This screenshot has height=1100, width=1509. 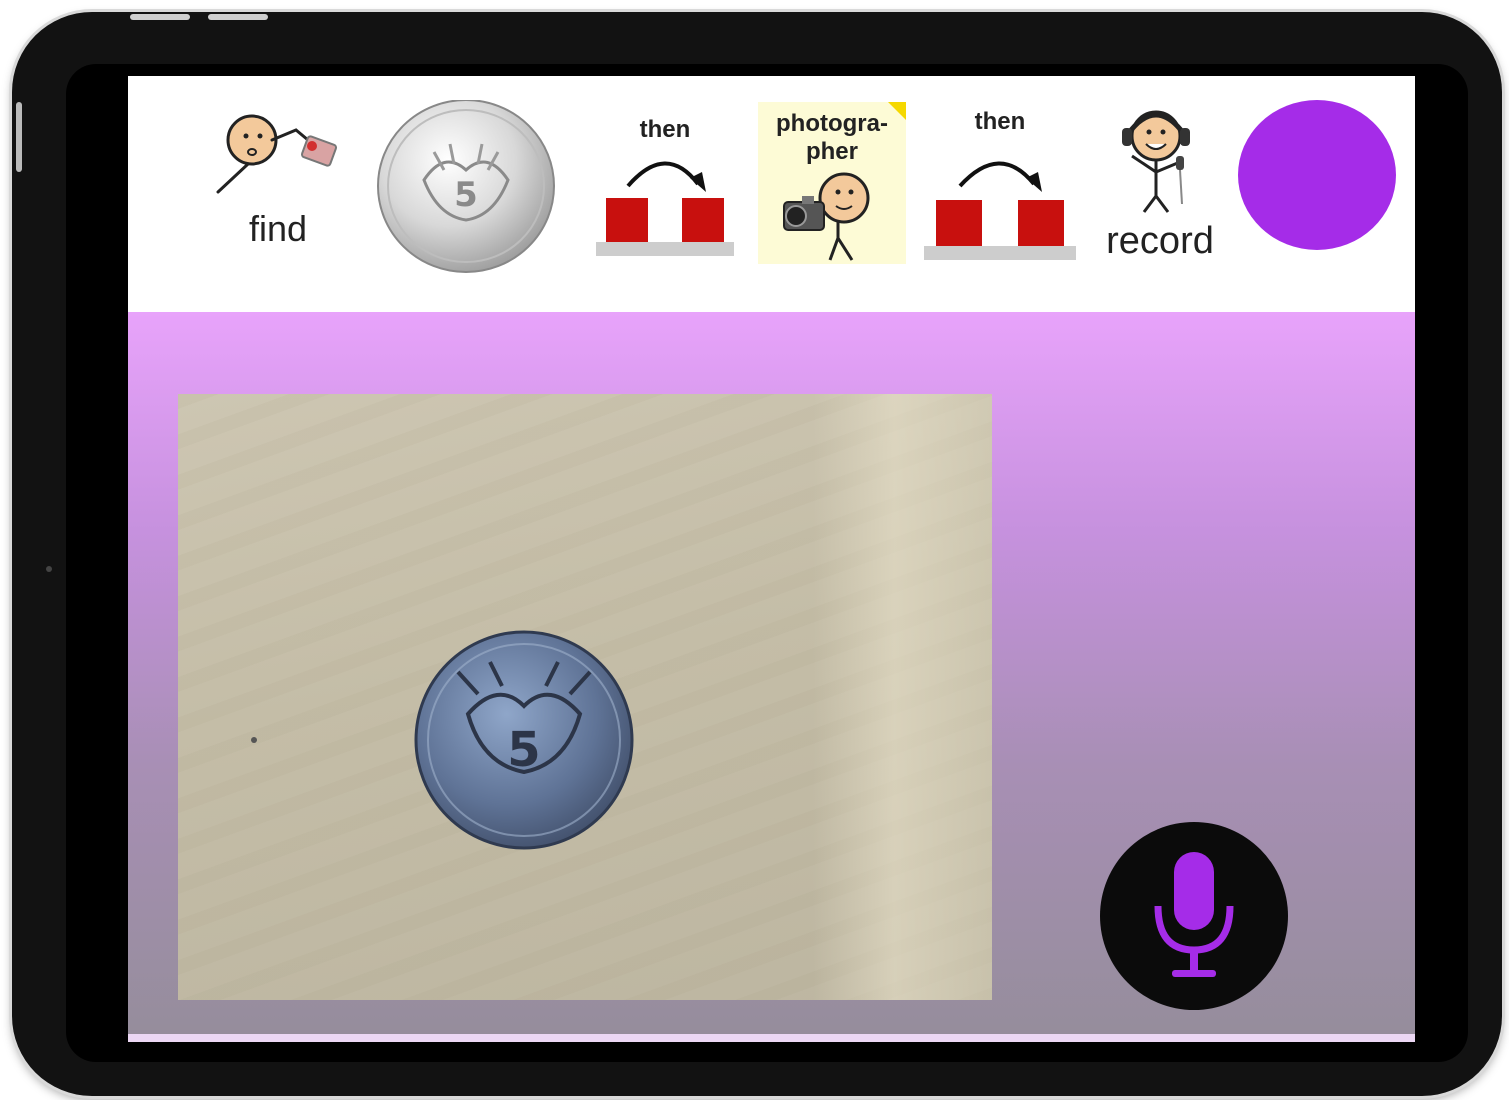 I want to click on find-person-icon, so click(x=277, y=154).